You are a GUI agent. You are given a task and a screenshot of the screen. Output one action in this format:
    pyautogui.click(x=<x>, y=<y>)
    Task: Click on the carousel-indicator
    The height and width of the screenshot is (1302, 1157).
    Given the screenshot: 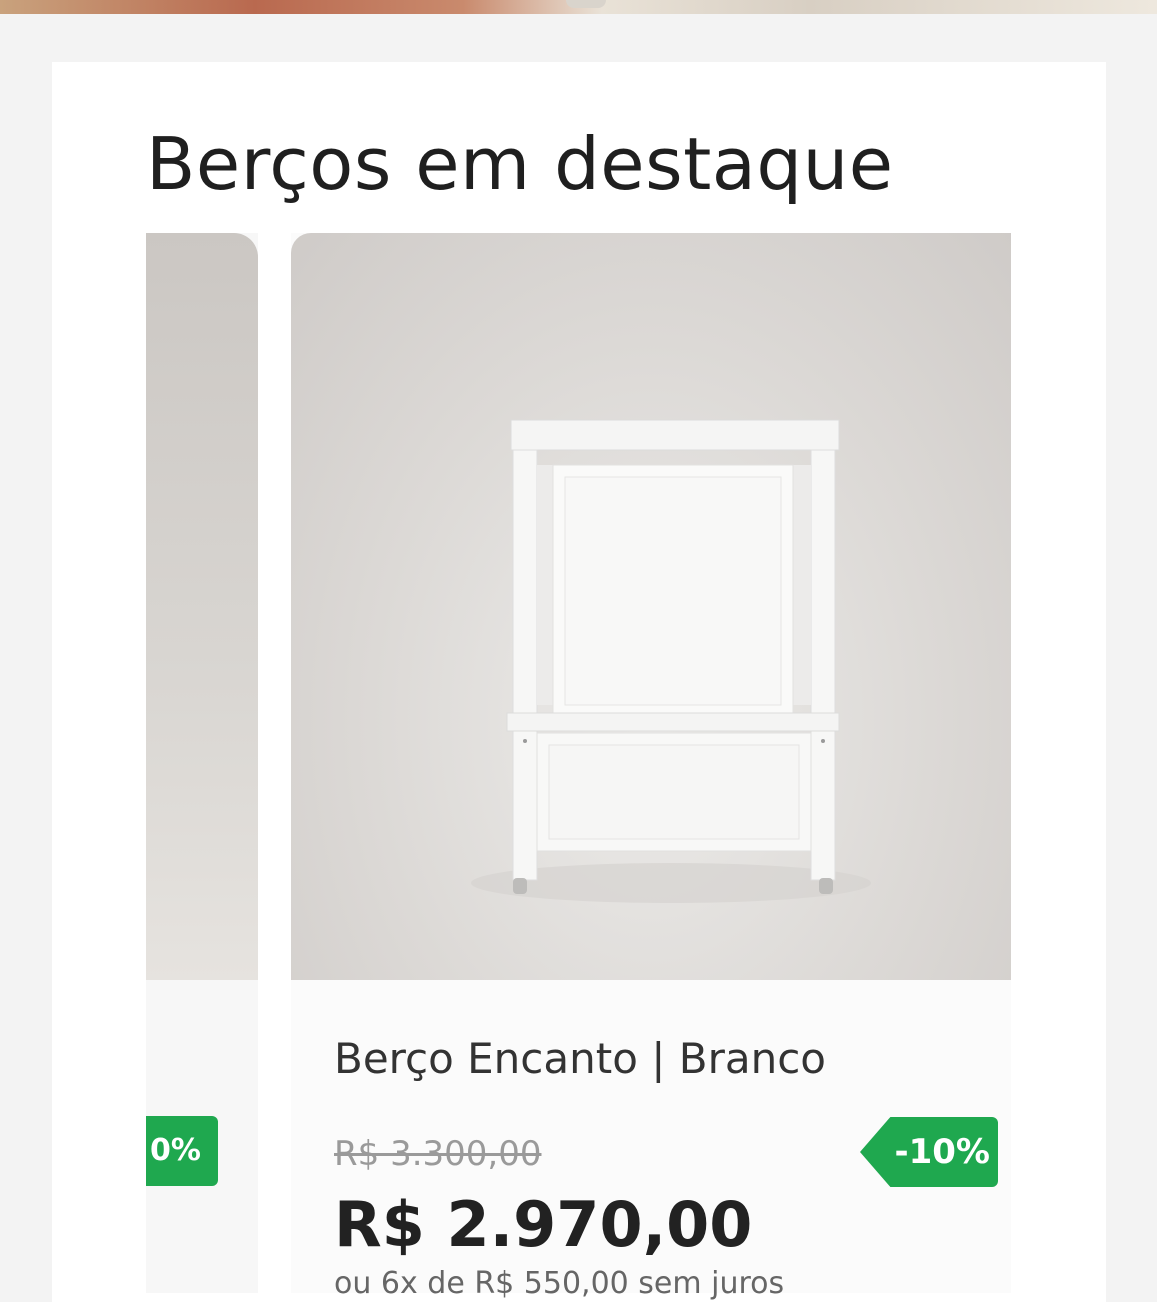 What is the action you would take?
    pyautogui.click(x=586, y=4)
    